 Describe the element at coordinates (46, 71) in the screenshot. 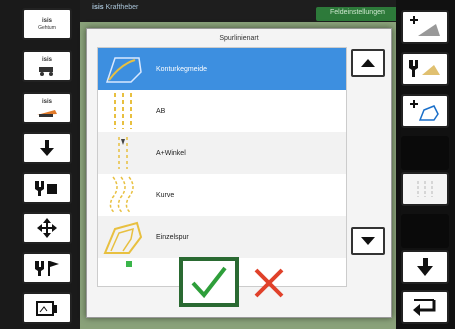

I see `tractor-icon` at that location.